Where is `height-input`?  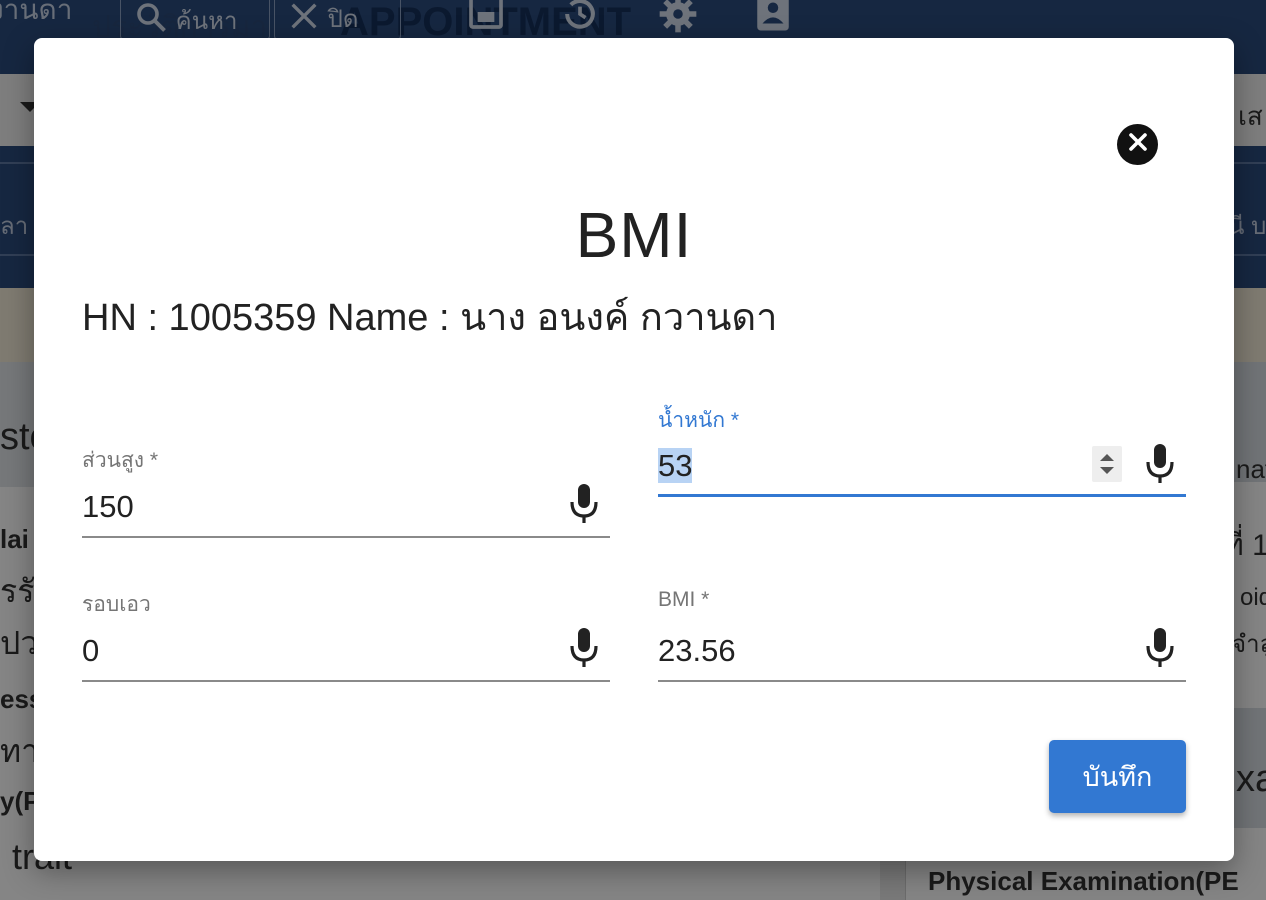
height-input is located at coordinates (292, 507).